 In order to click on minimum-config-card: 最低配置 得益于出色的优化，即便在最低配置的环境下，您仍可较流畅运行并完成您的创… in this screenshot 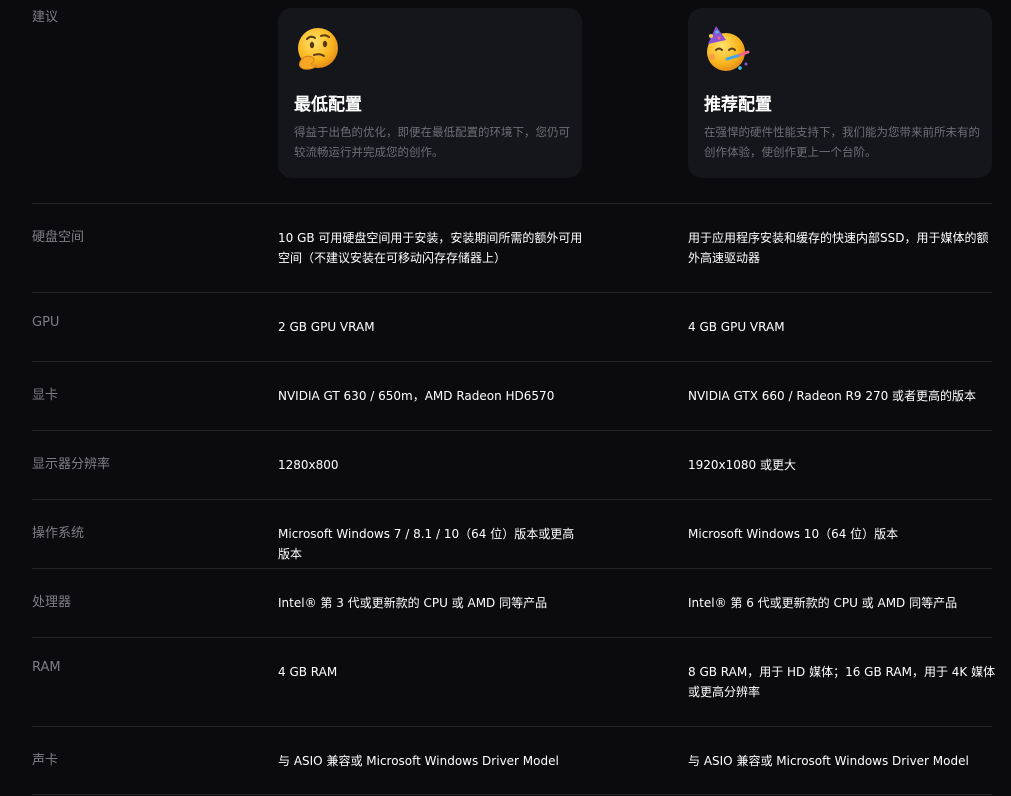, I will do `click(430, 93)`.